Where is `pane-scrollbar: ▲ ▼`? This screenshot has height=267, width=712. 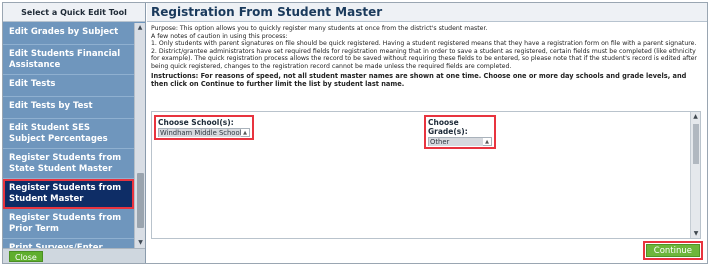 pane-scrollbar: ▲ ▼ is located at coordinates (695, 175).